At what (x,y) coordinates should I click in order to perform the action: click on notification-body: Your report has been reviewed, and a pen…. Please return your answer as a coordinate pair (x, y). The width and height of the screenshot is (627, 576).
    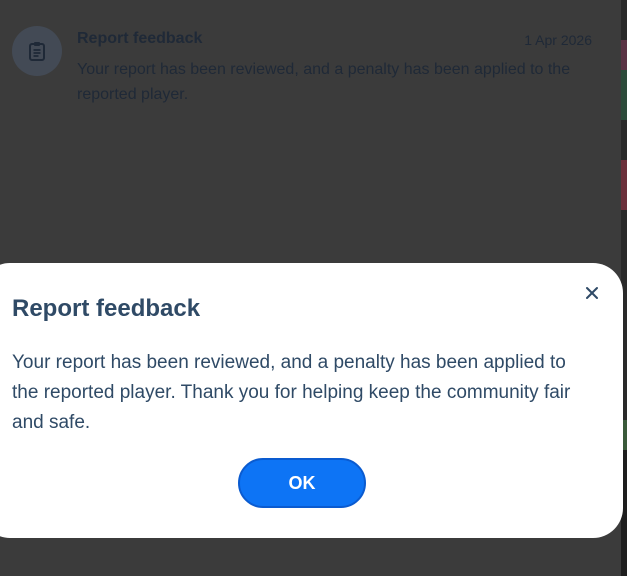
    Looking at the image, I should click on (324, 82).